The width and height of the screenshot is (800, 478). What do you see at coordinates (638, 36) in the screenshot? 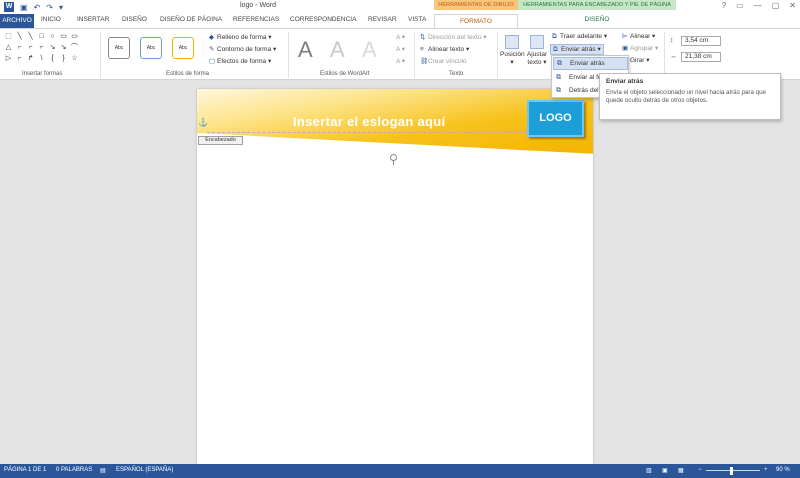
I see `alinear-button: ⊫ Alinear ▾` at bounding box center [638, 36].